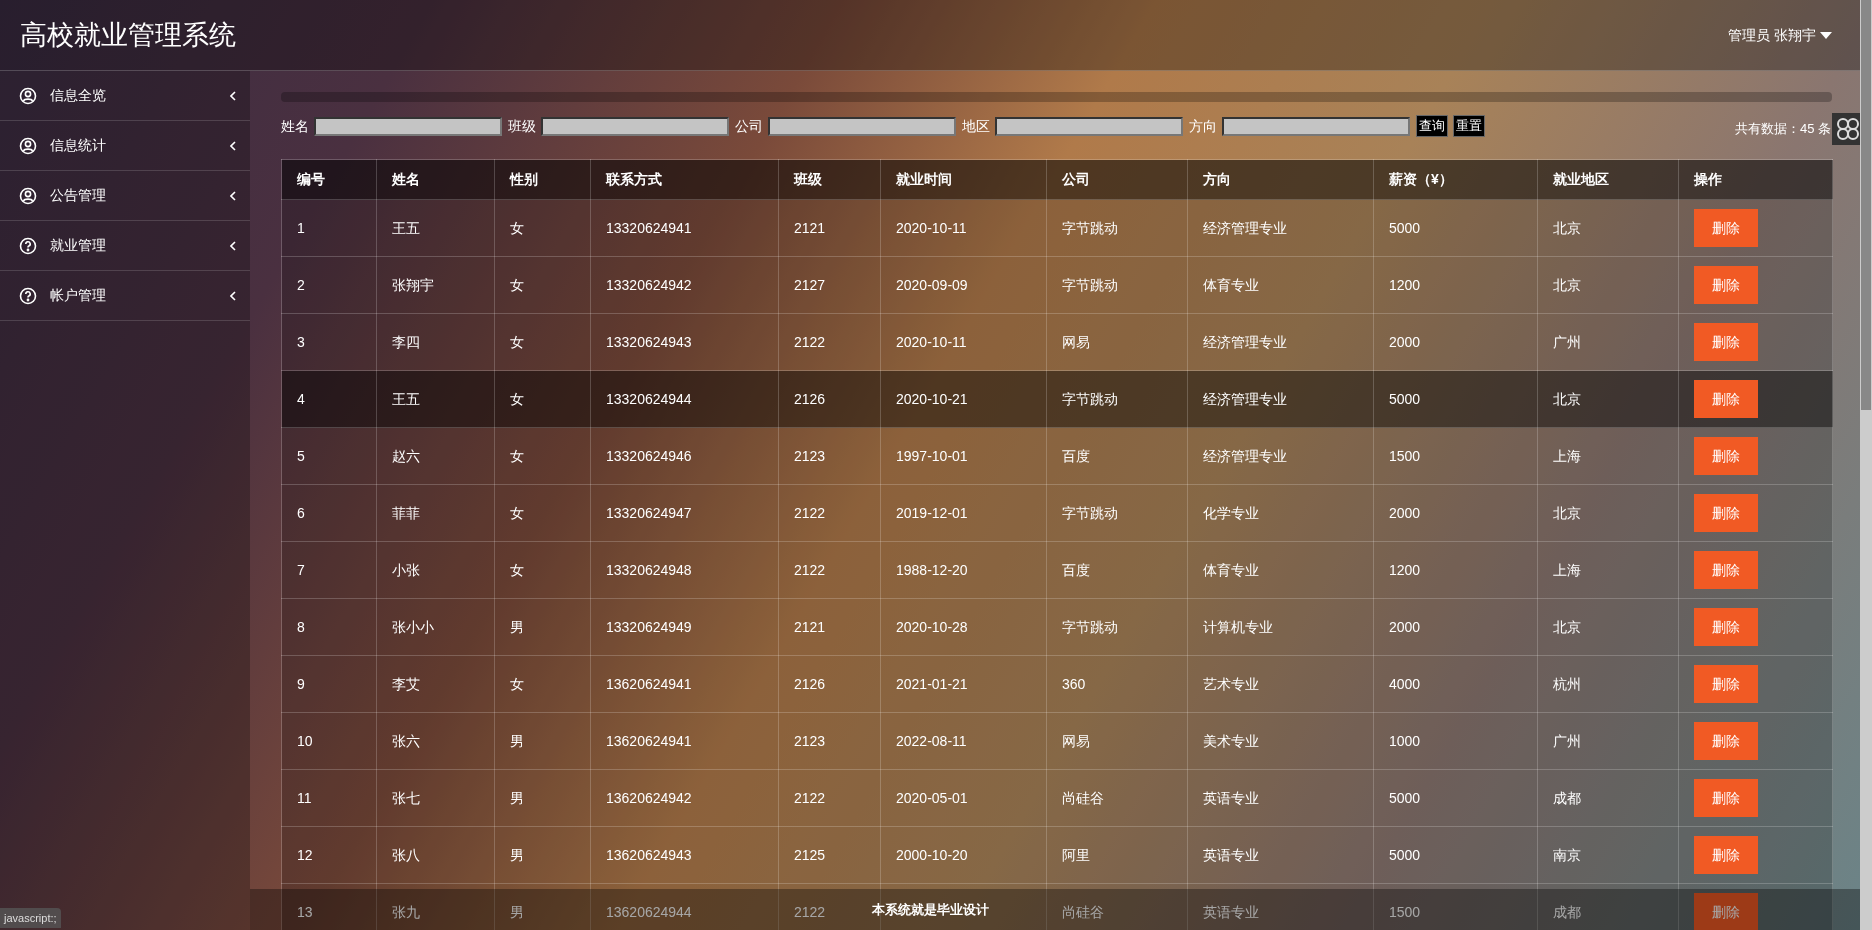  I want to click on table-cell: 2123, so click(810, 740).